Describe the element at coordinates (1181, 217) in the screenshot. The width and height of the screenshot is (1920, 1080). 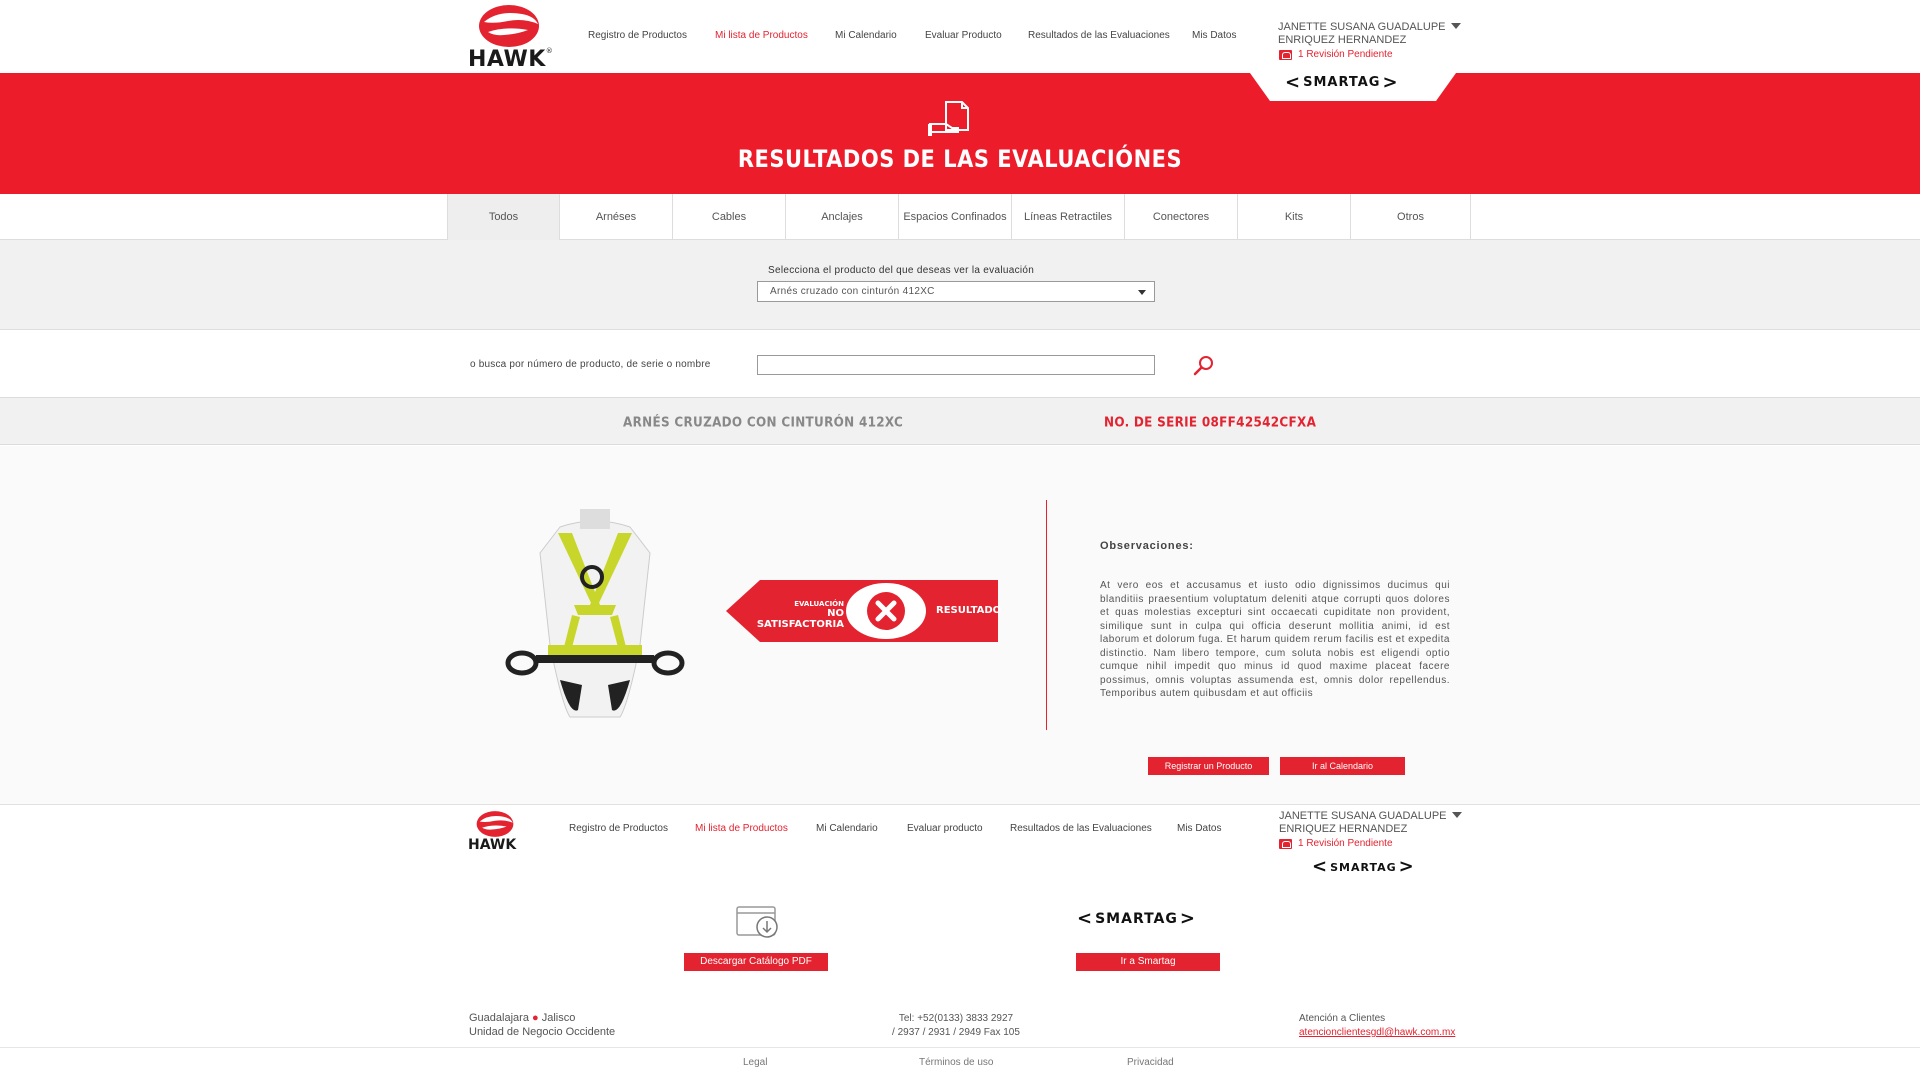
I see `tab-conectores: Conectores` at that location.